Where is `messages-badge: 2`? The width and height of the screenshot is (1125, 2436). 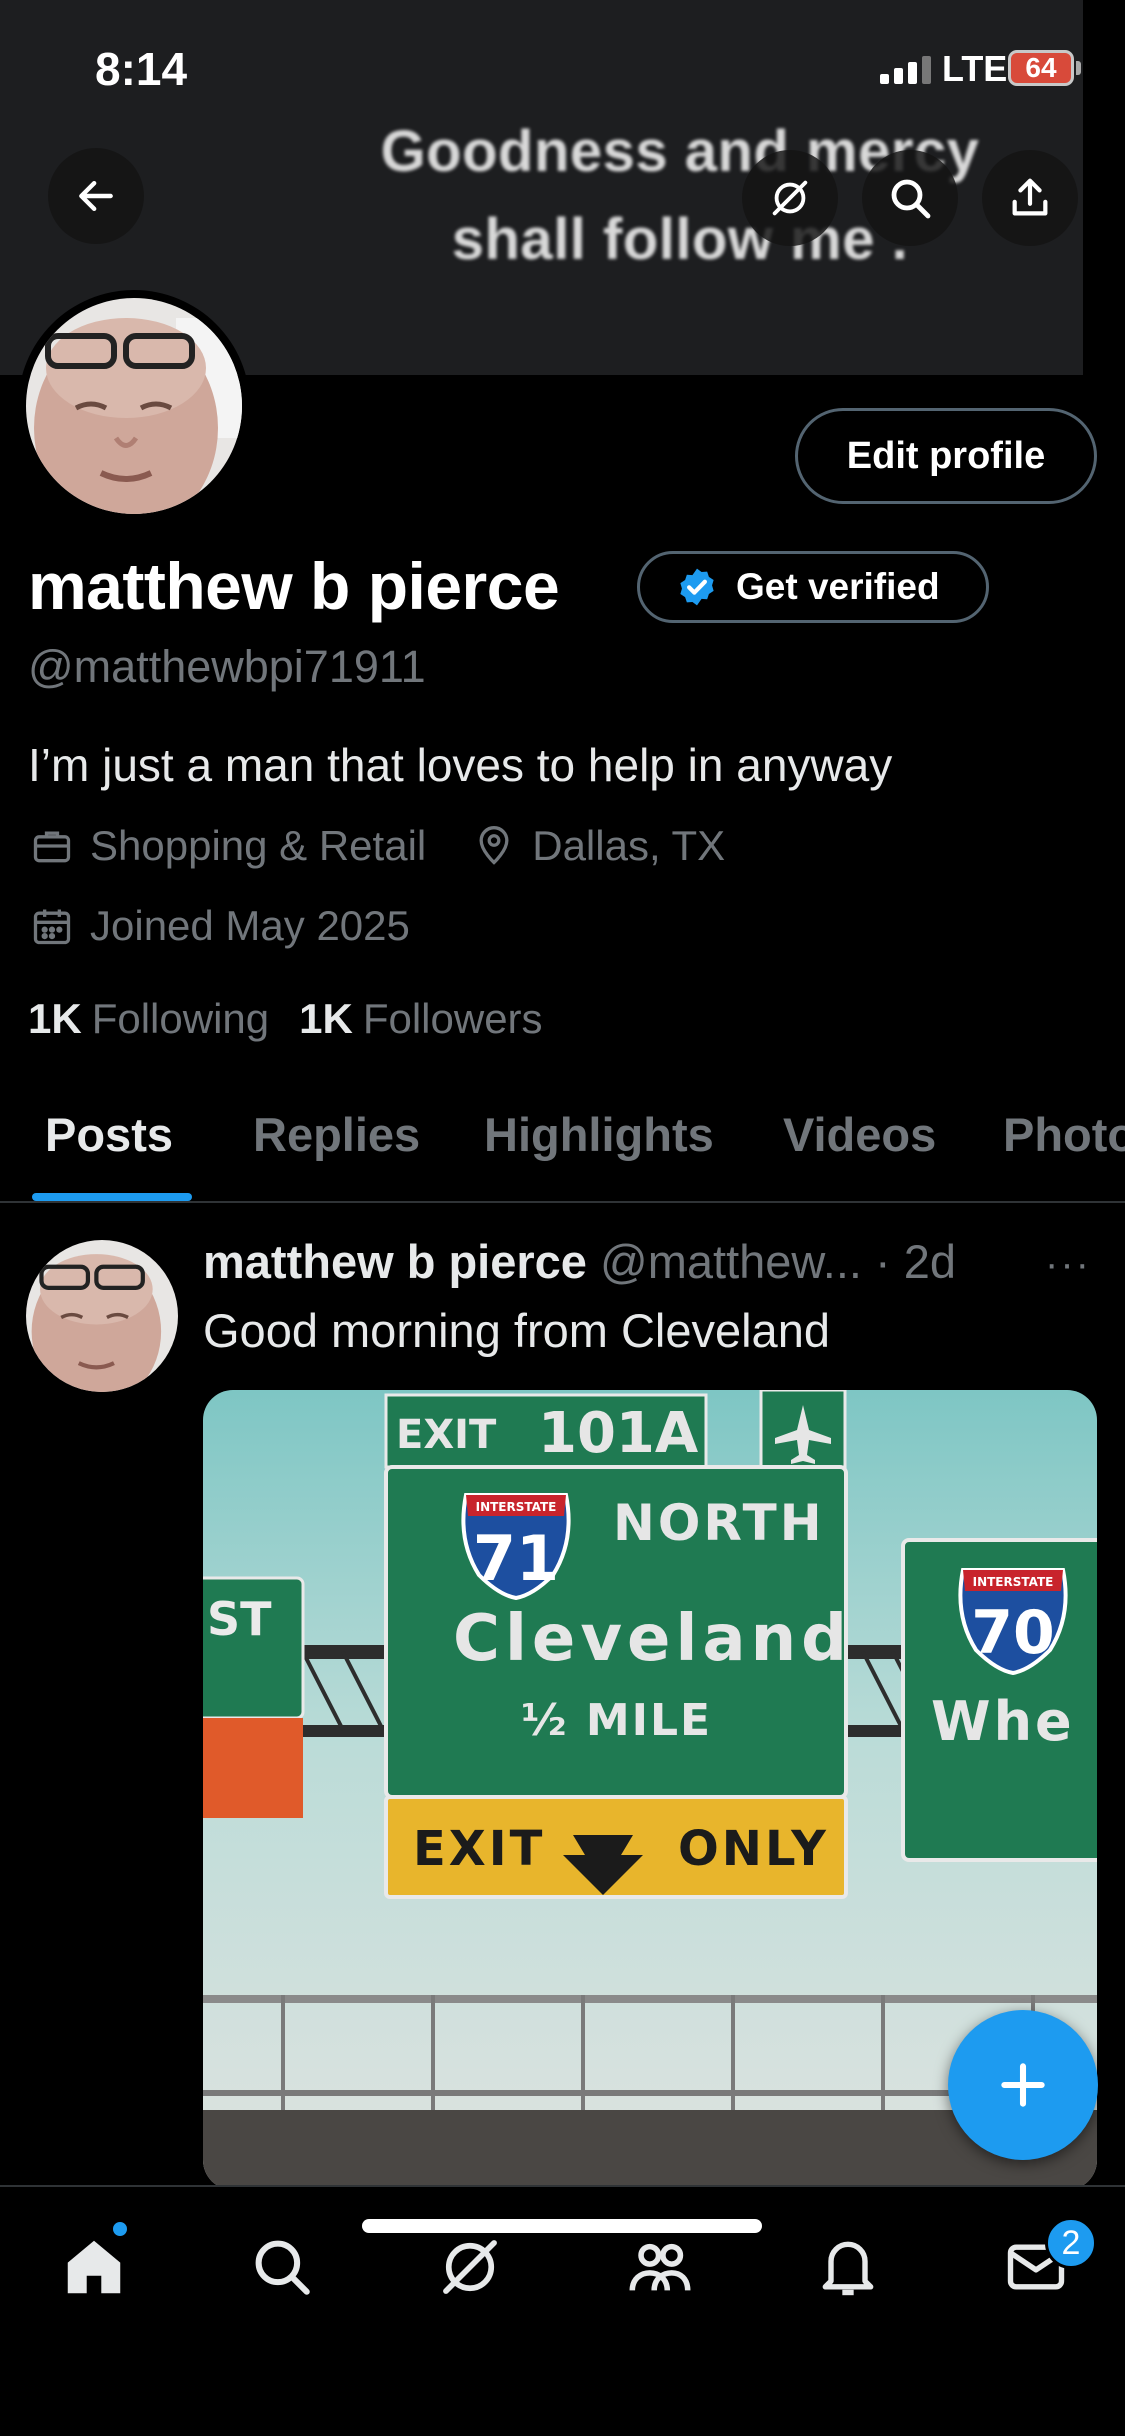 messages-badge: 2 is located at coordinates (1071, 2243).